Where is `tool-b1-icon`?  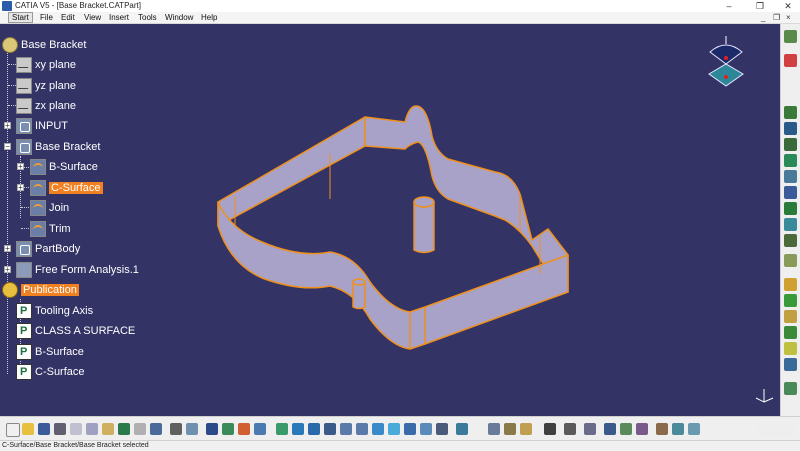 tool-b1-icon is located at coordinates (212, 429).